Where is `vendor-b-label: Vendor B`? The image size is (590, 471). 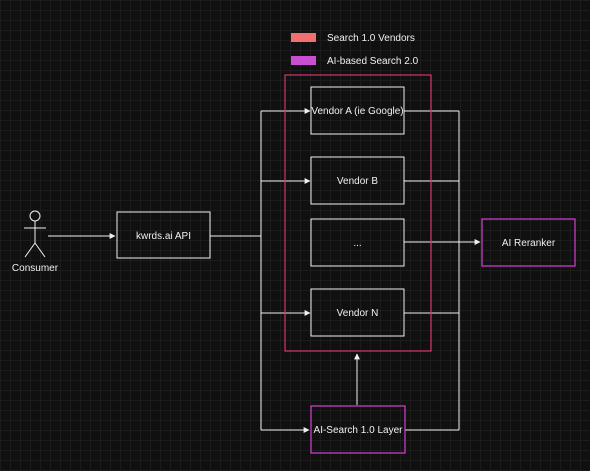
vendor-b-label: Vendor B is located at coordinates (357, 181).